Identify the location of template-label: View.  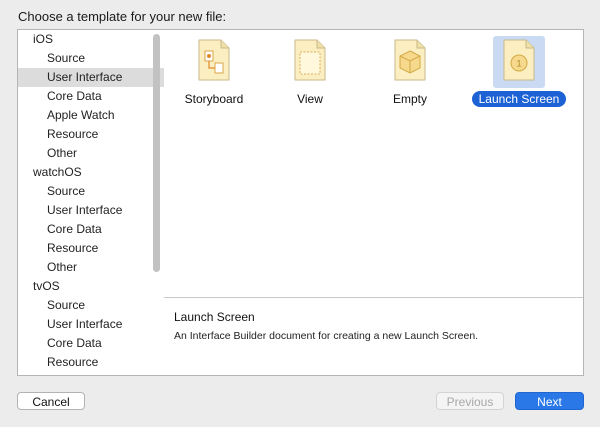
(310, 99).